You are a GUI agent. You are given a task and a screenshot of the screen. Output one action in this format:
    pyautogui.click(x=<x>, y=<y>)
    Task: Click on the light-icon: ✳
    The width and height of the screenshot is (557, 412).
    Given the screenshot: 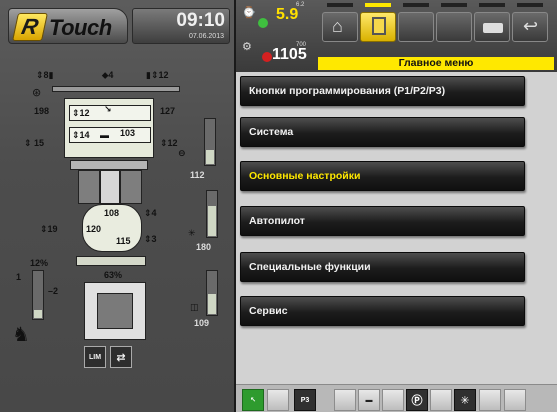 What is the action you would take?
    pyautogui.click(x=465, y=401)
    